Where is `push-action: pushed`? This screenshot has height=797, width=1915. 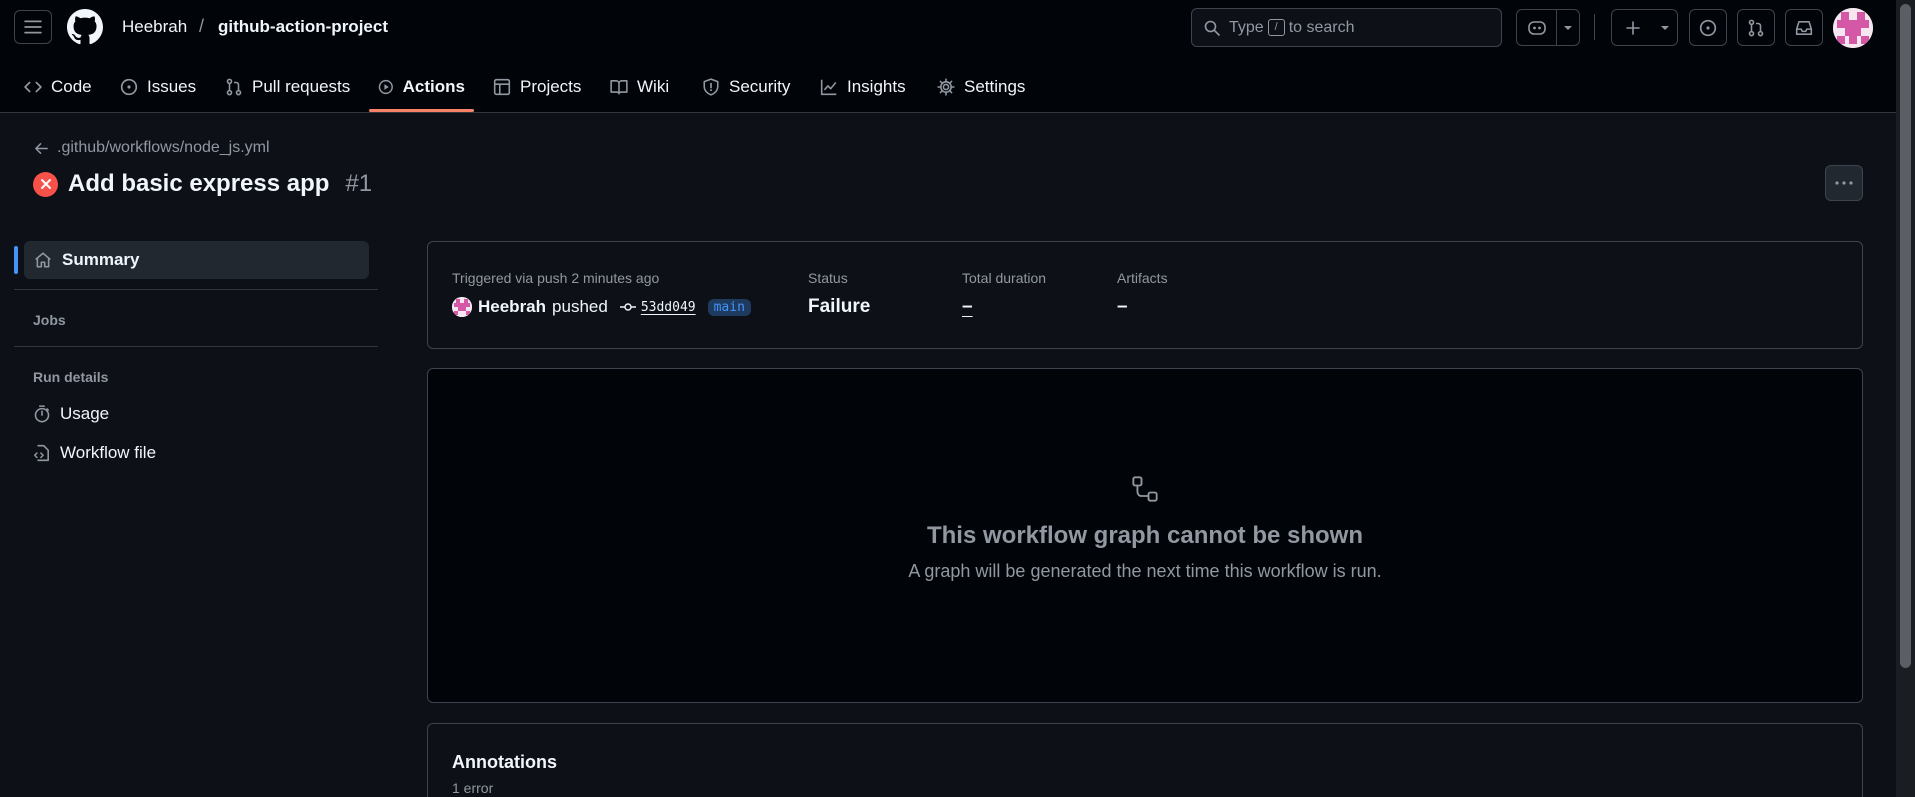
push-action: pushed is located at coordinates (580, 306).